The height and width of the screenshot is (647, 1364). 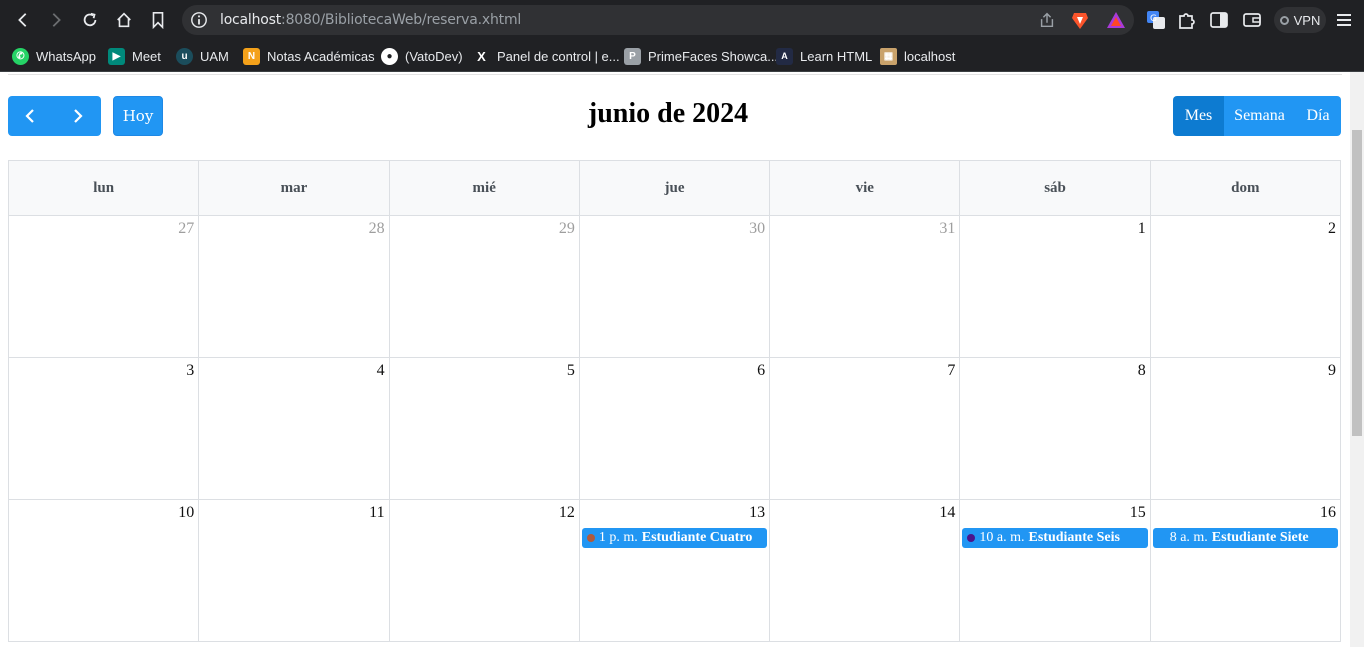 What do you see at coordinates (675, 429) in the screenshot?
I see `day-cell: 6` at bounding box center [675, 429].